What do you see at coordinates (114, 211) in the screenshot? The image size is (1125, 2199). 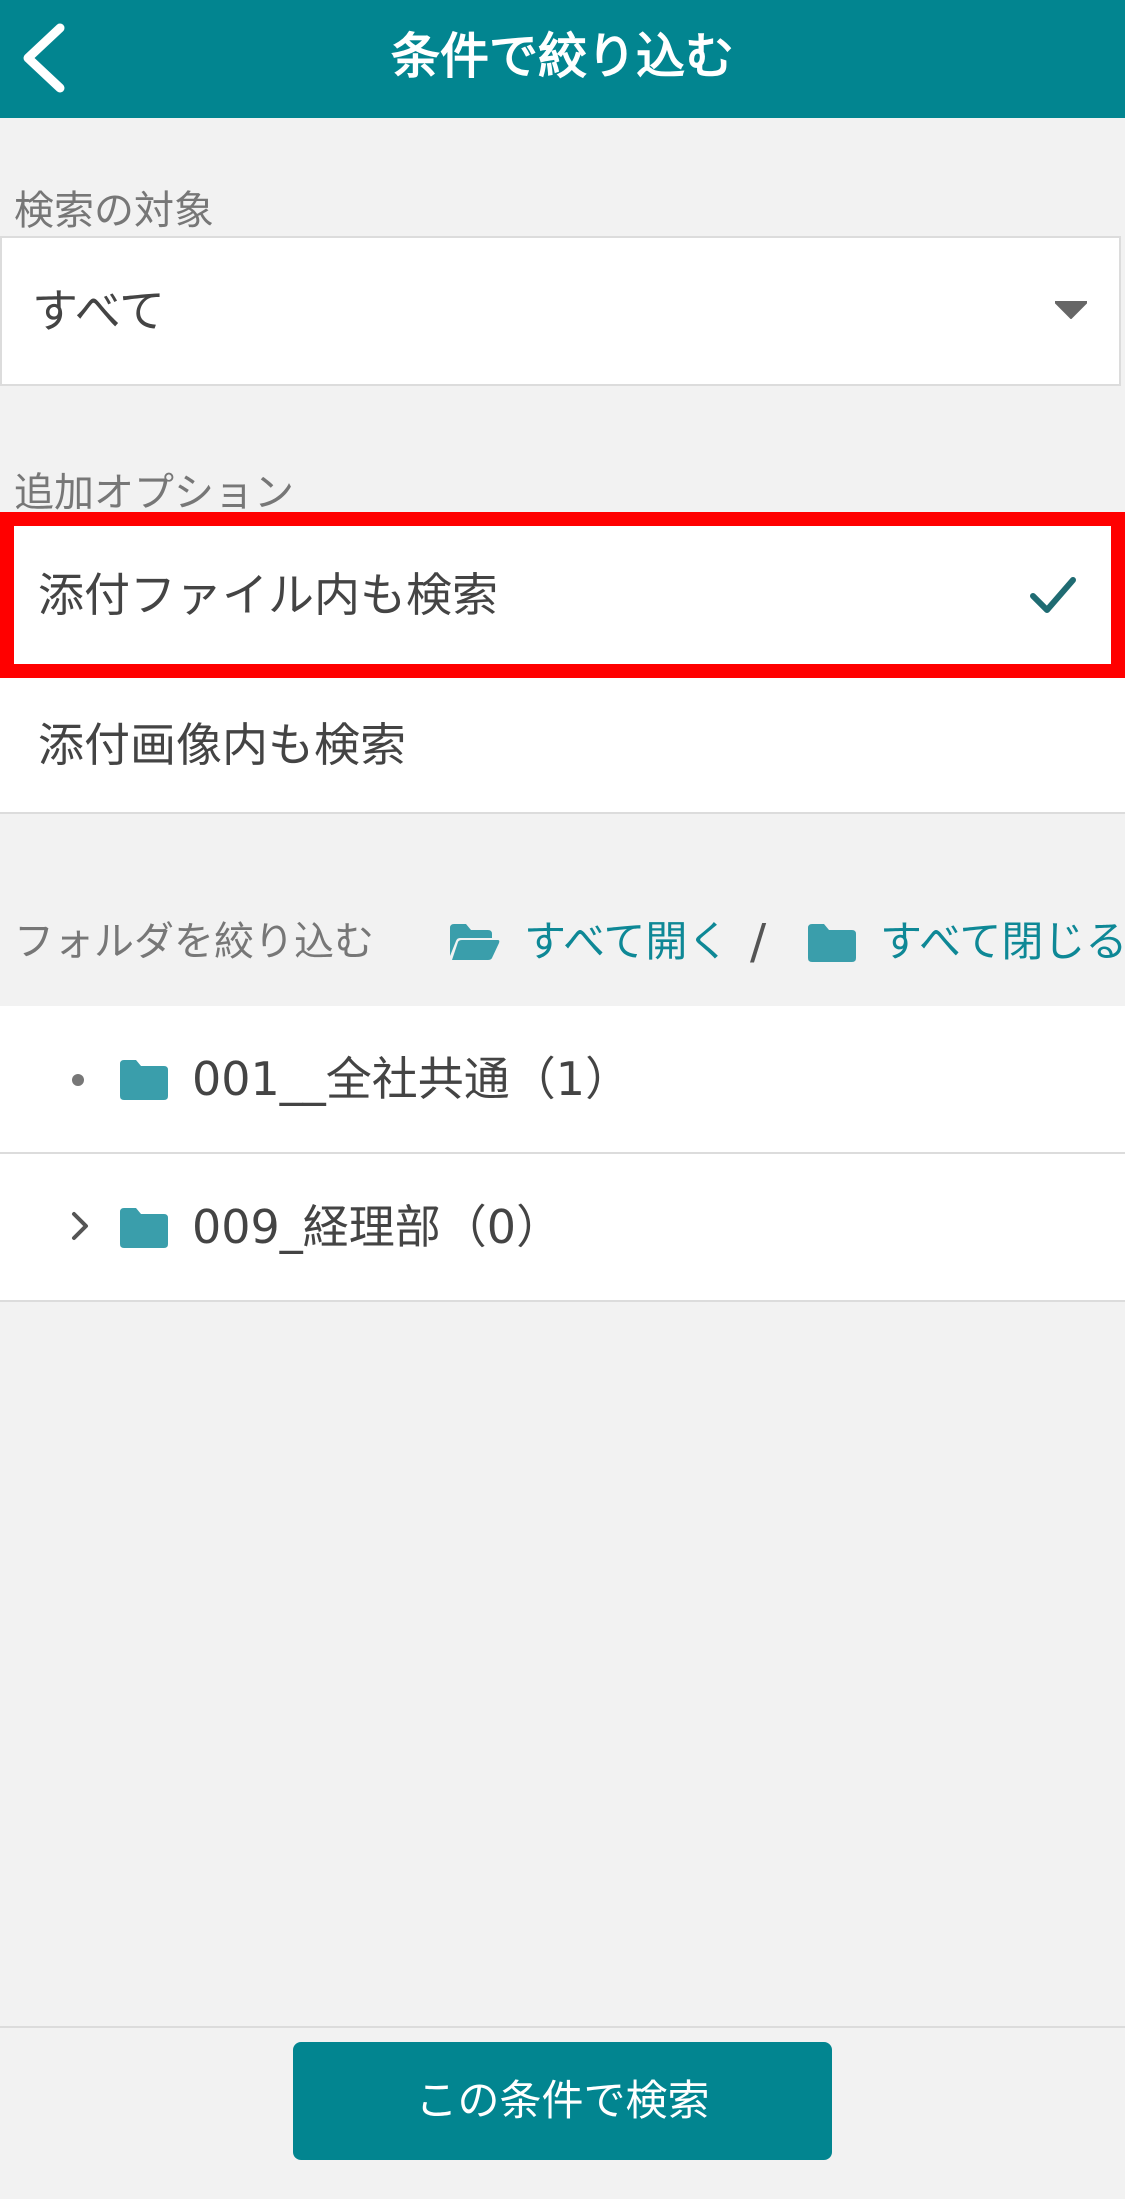 I see `search-target-label: 検索の対象` at bounding box center [114, 211].